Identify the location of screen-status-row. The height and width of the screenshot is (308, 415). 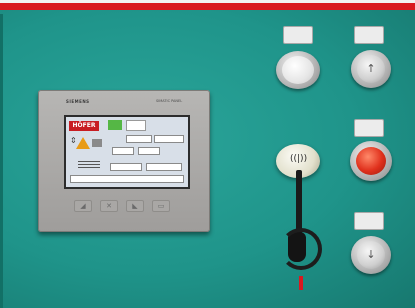
(127, 179).